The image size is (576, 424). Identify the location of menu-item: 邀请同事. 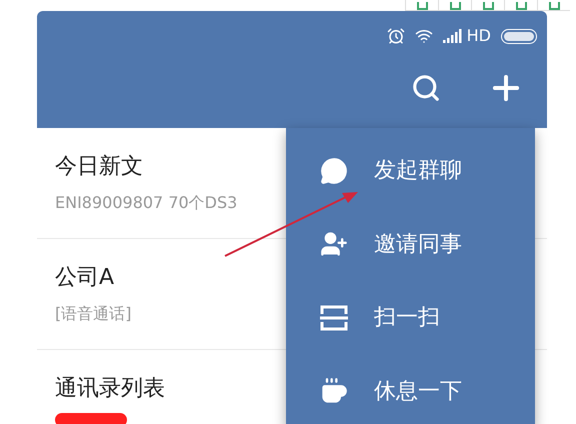
(410, 244).